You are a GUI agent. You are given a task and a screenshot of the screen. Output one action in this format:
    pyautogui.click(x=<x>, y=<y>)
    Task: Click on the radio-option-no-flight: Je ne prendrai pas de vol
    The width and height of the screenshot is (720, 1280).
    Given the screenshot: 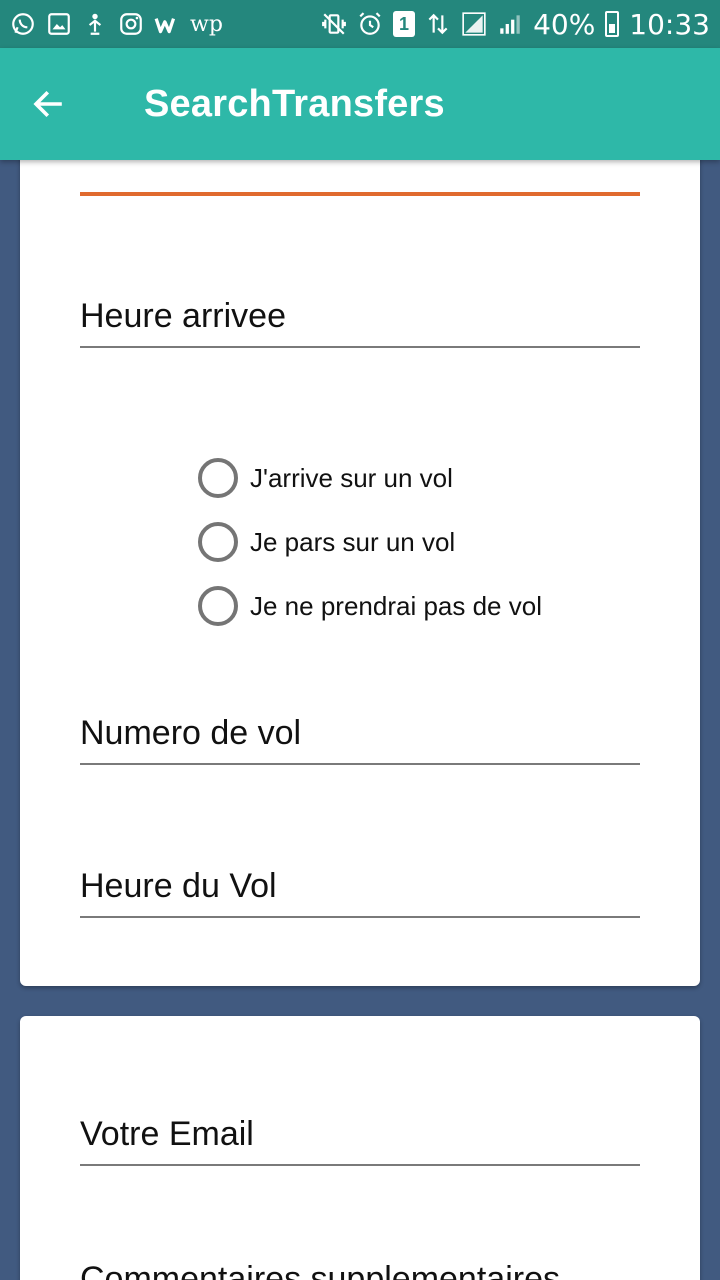 What is the action you would take?
    pyautogui.click(x=370, y=606)
    